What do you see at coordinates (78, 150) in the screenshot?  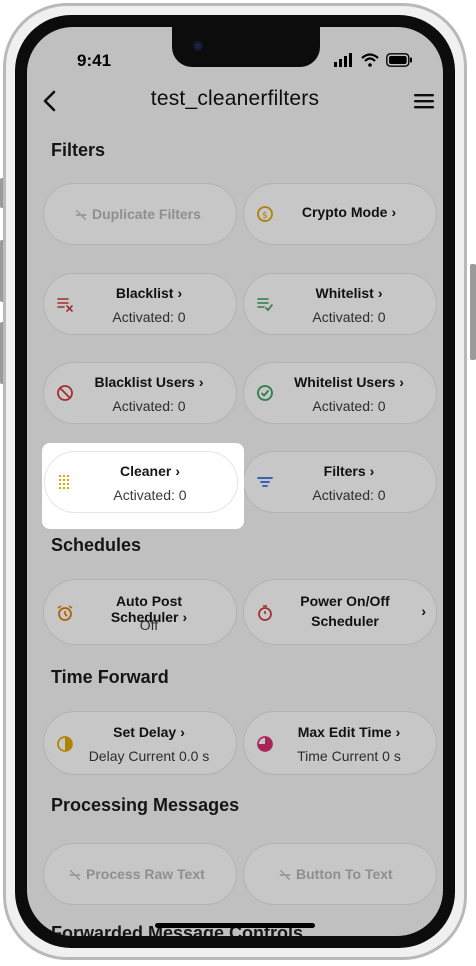 I see `section-title-filters: Filters` at bounding box center [78, 150].